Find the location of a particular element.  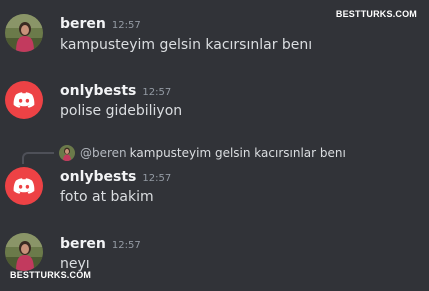

reply-content: kampusteyim gelsin kacırsınlar benı is located at coordinates (238, 153).